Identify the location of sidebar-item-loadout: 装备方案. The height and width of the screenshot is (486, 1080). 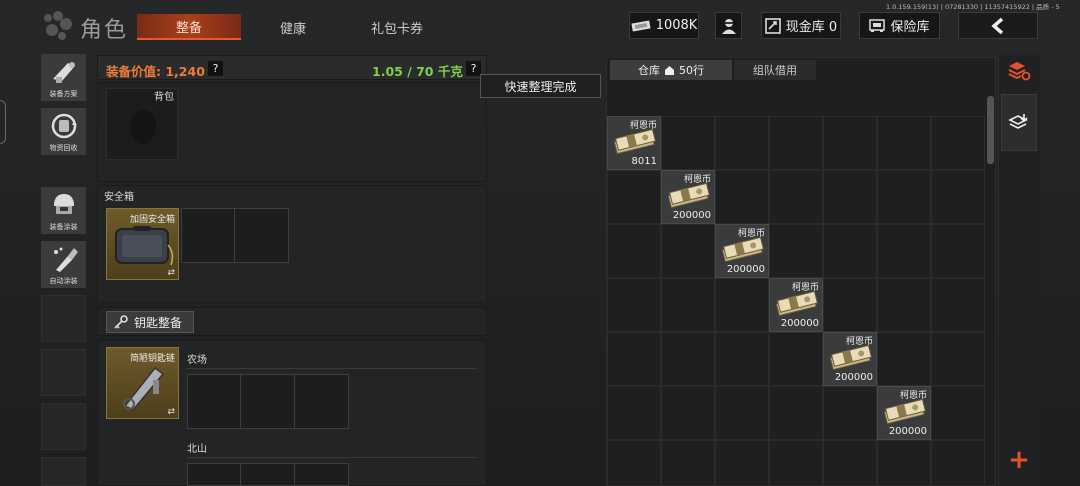
(63, 77).